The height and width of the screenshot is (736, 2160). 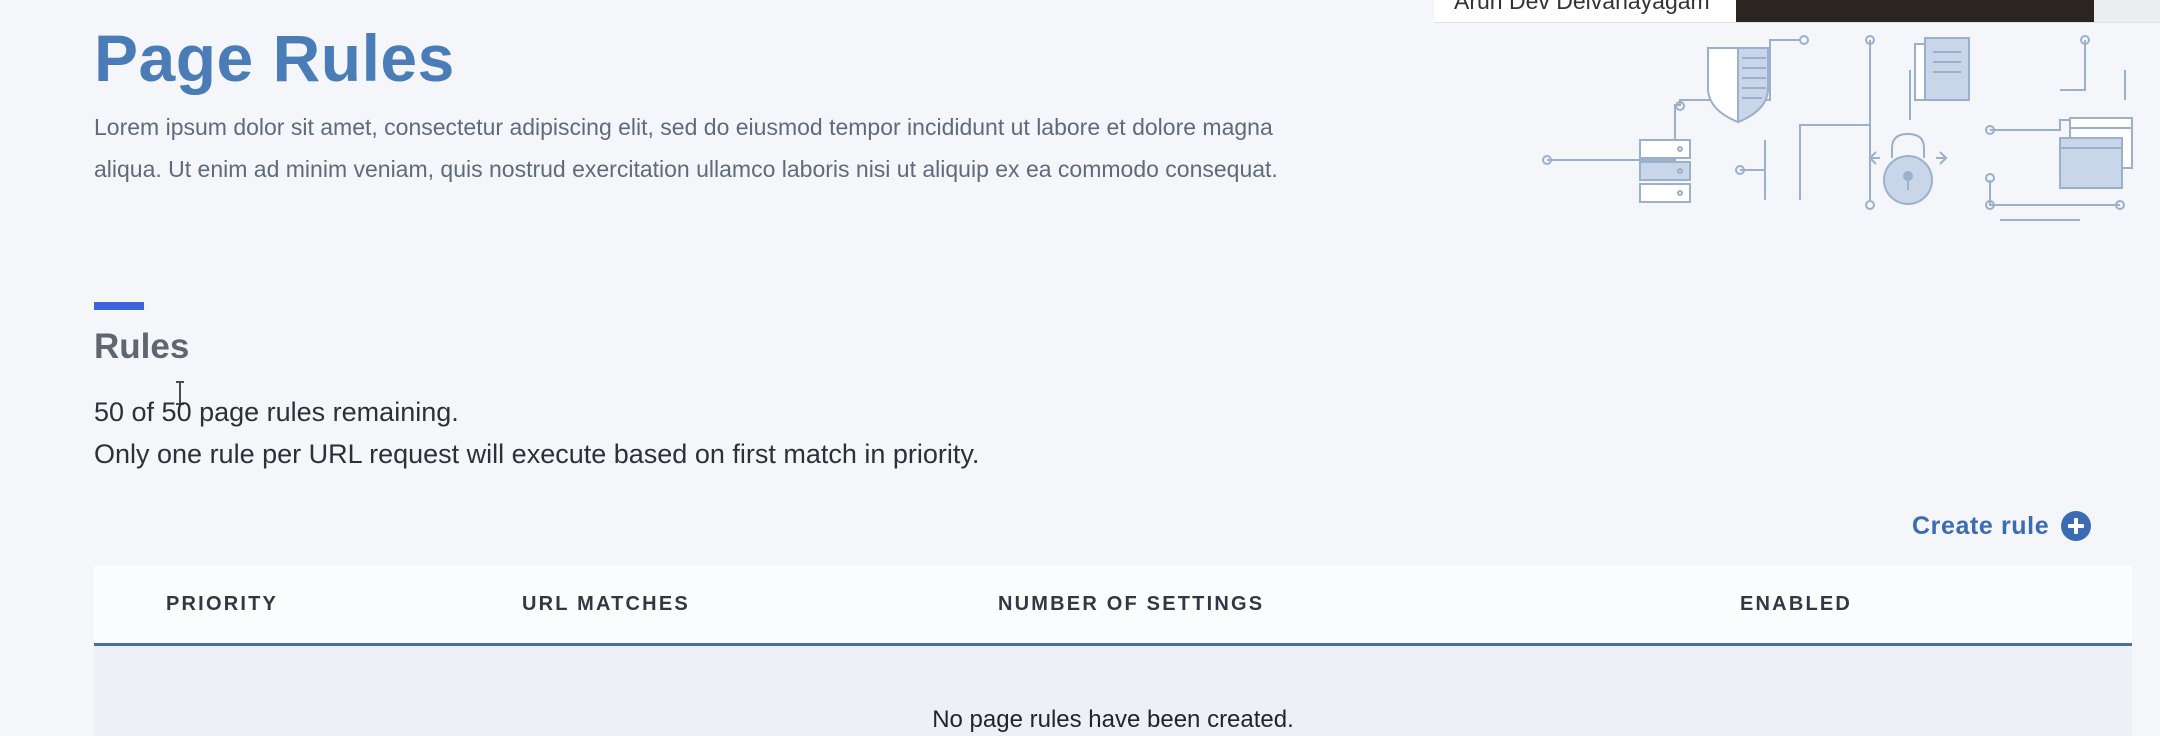 I want to click on presenter-name: Arun Dev Deivanayagam, so click(x=1582, y=7).